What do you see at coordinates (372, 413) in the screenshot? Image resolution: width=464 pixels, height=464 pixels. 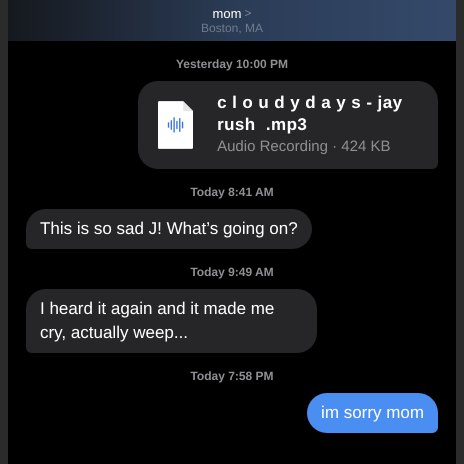 I see `sent-message: im sorry mom` at bounding box center [372, 413].